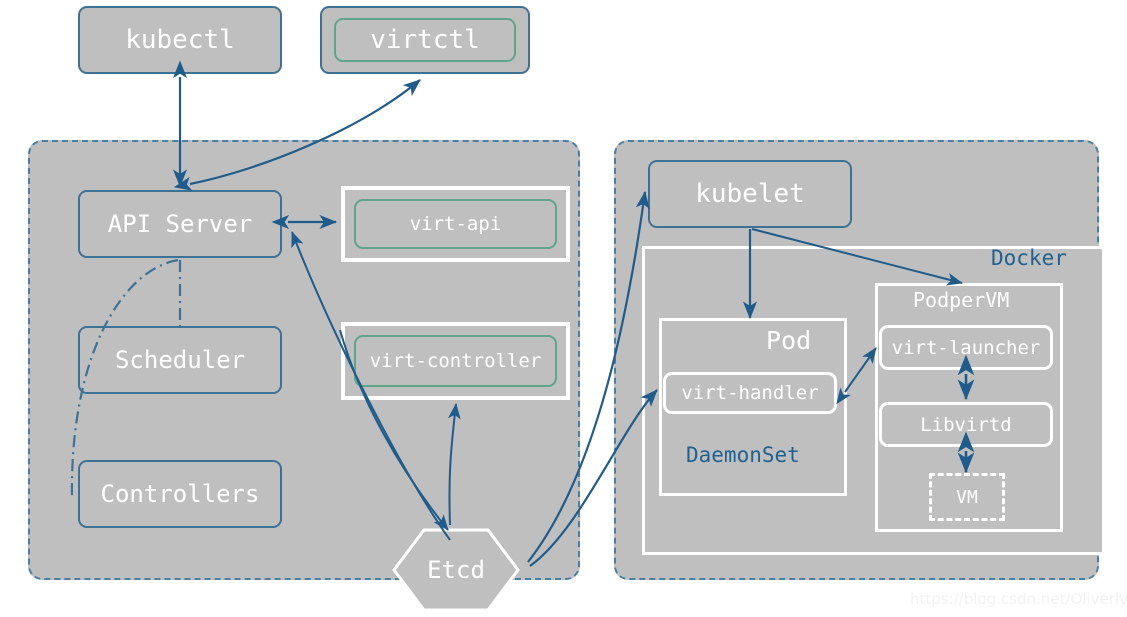  I want to click on vm-label: VM, so click(967, 497).